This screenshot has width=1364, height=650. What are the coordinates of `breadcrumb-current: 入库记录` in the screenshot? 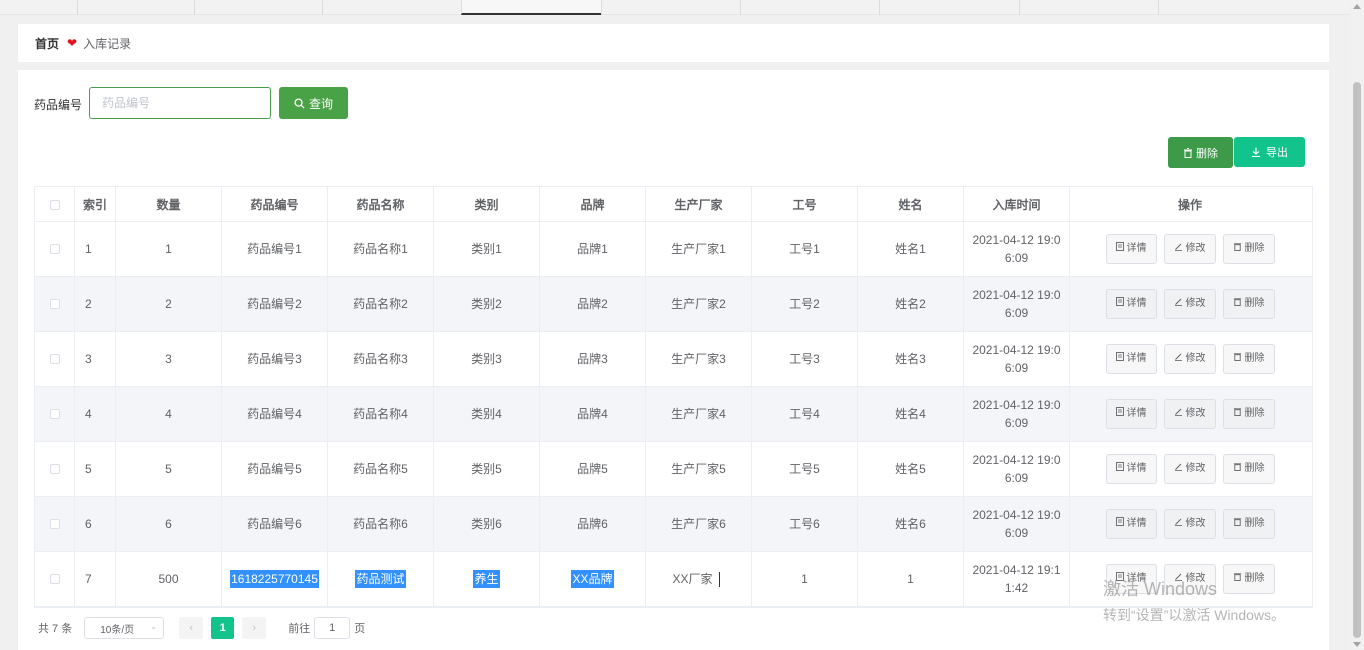 It's located at (107, 43).